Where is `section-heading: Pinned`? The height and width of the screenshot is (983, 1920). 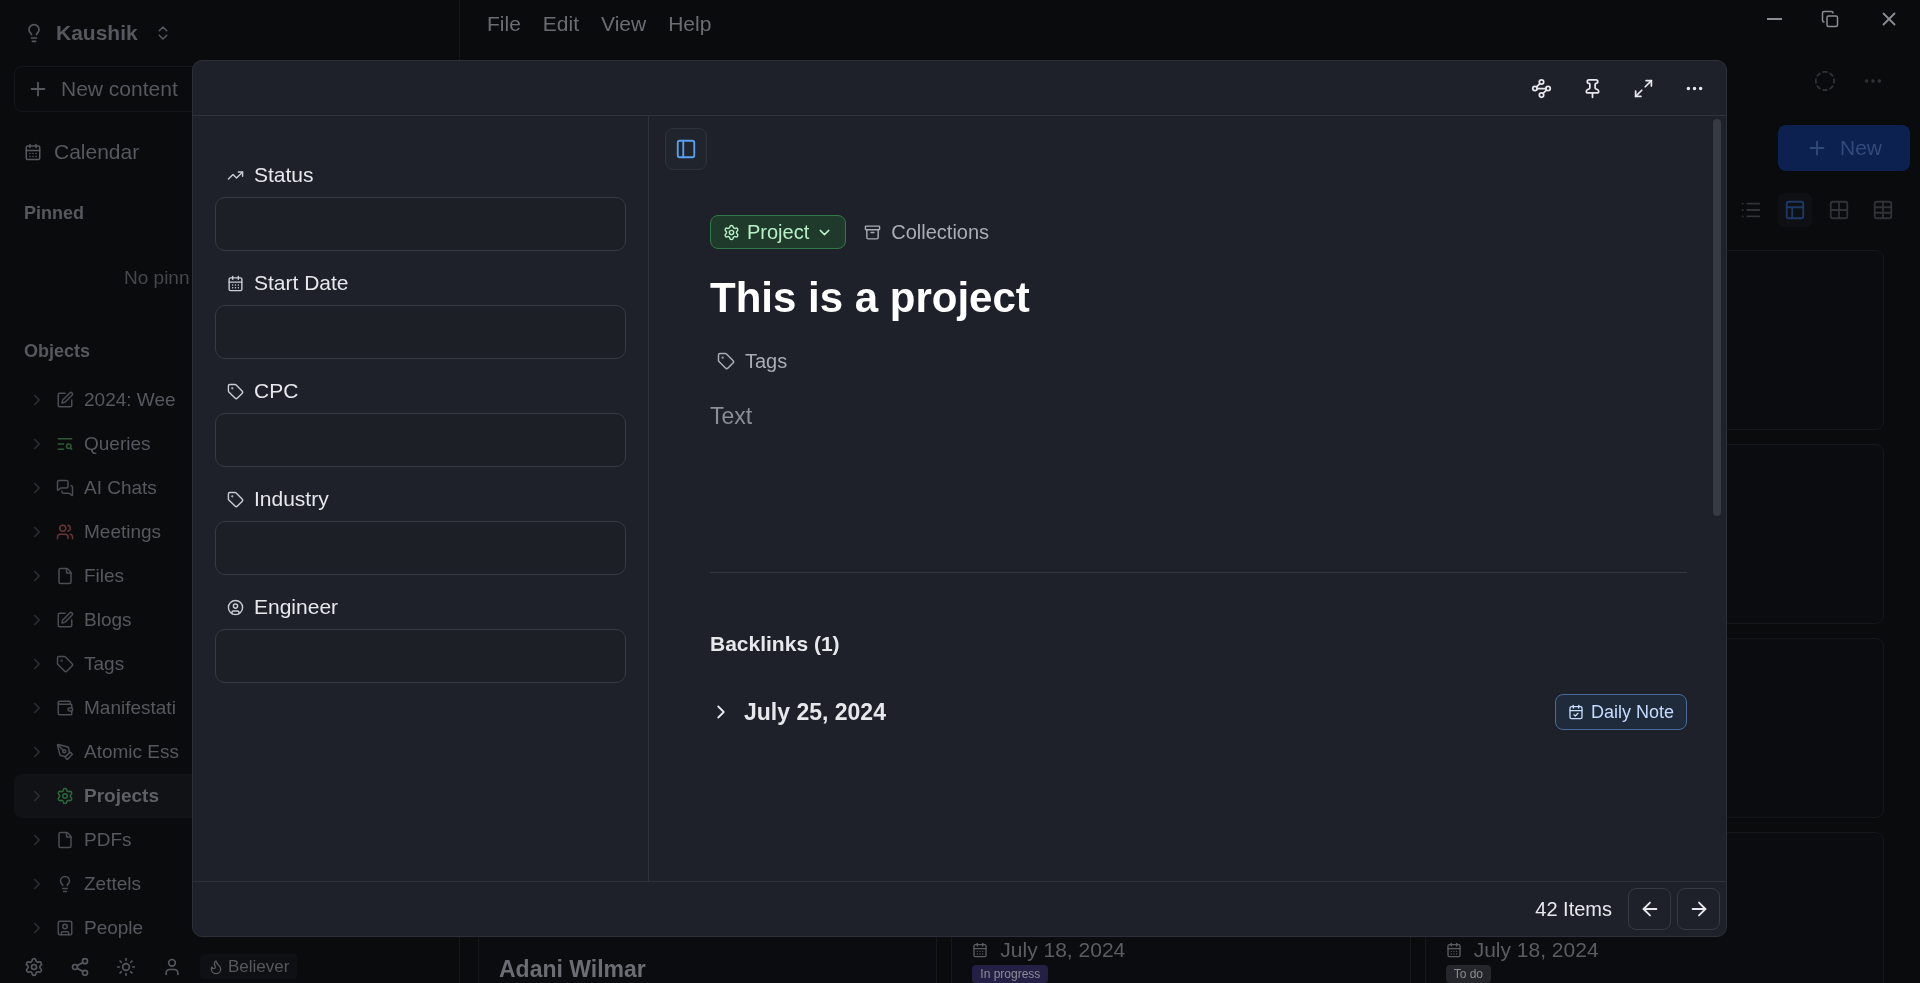 section-heading: Pinned is located at coordinates (54, 213).